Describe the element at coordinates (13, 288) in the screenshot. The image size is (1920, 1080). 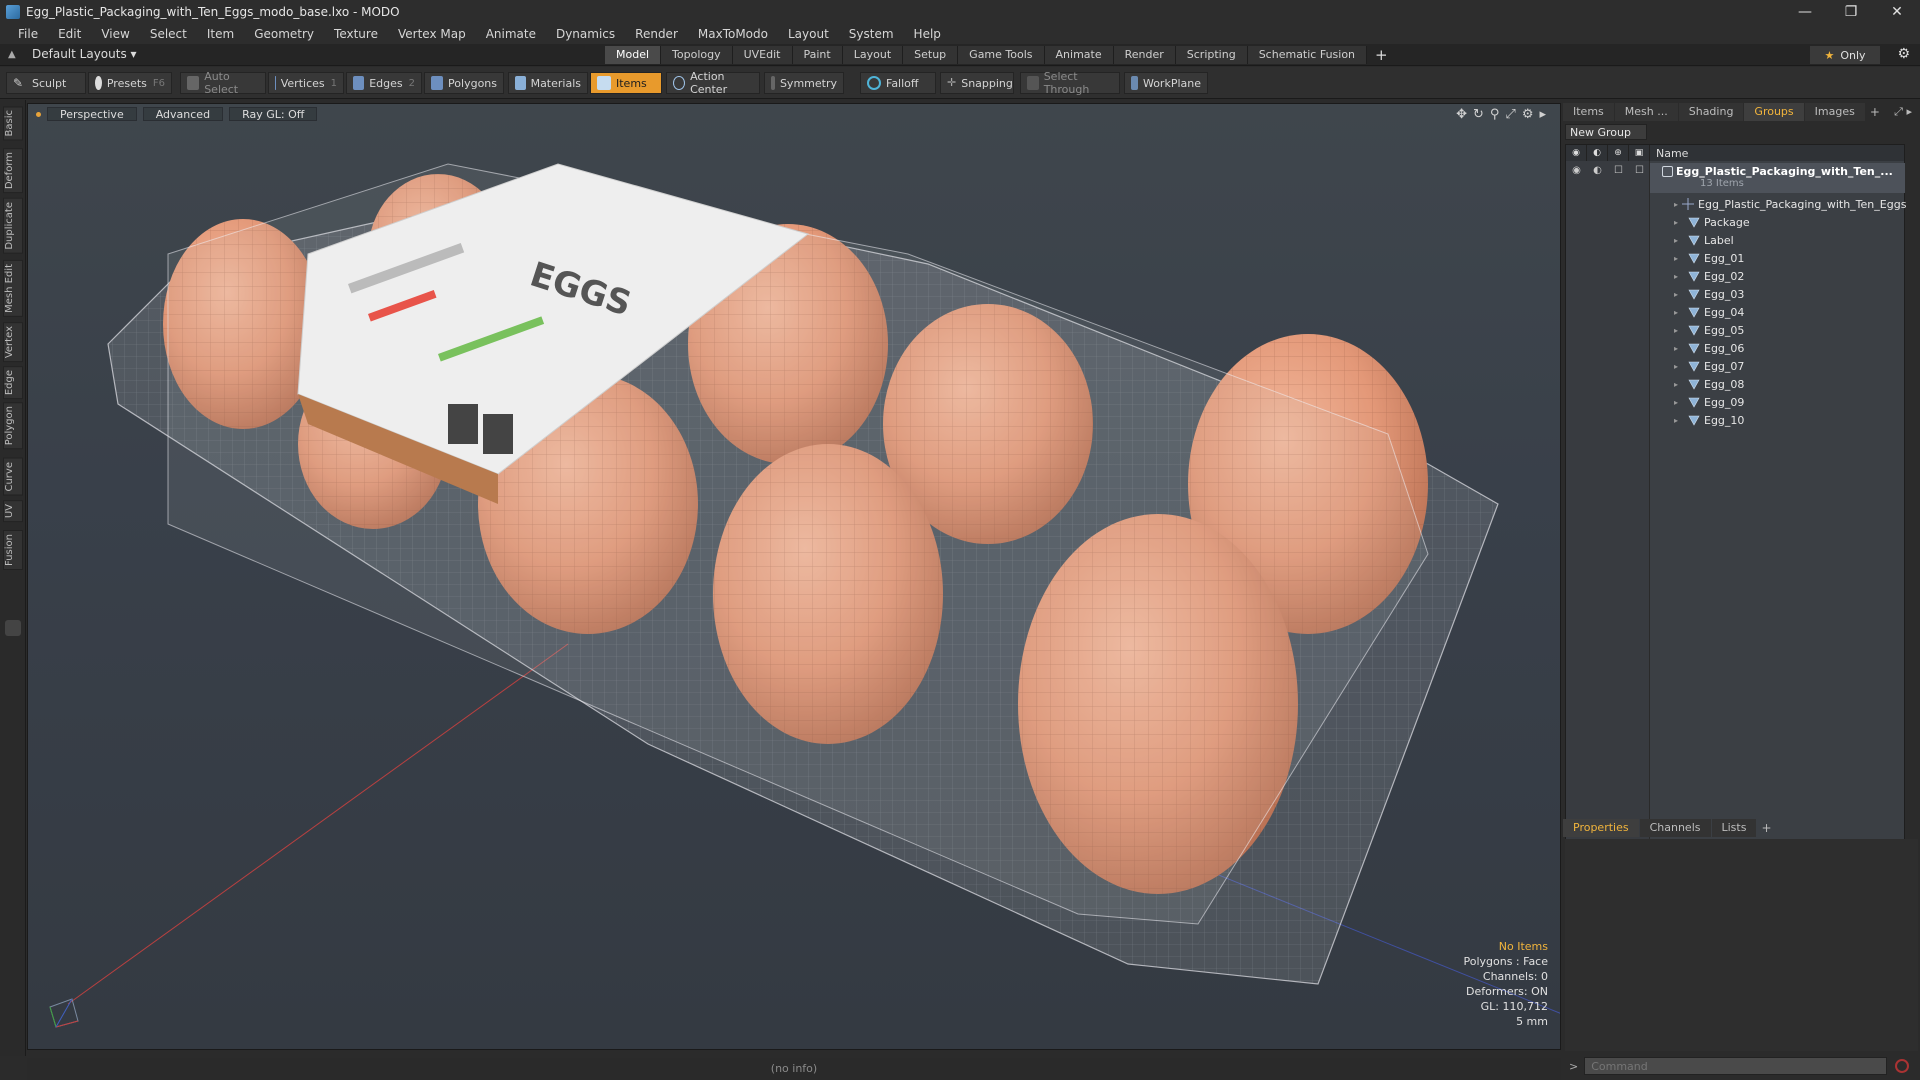
I see `tab-mesh-edit: Mesh Edit` at that location.